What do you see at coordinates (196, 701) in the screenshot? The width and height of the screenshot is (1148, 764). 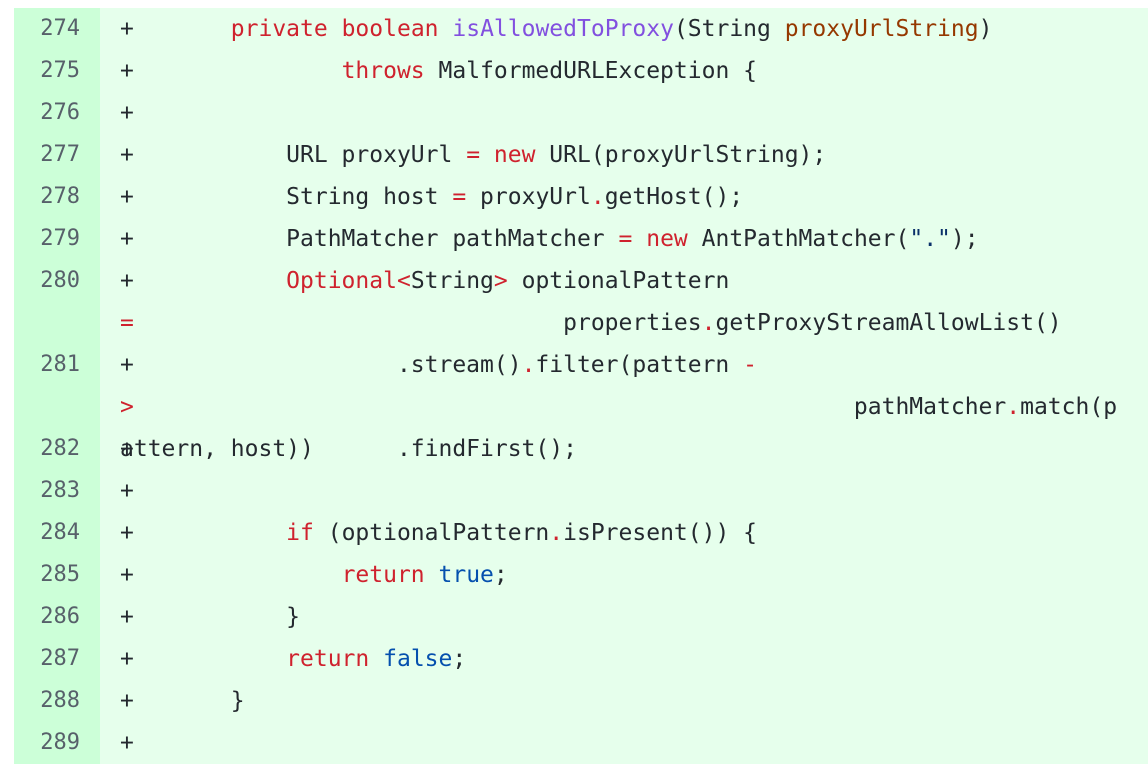 I see `code-token: }` at bounding box center [196, 701].